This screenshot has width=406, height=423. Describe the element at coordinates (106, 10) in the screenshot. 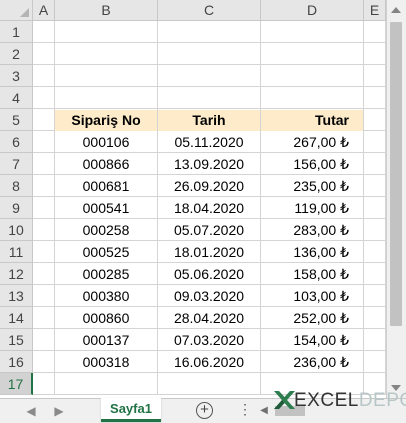

I see `column-header-b: B` at that location.